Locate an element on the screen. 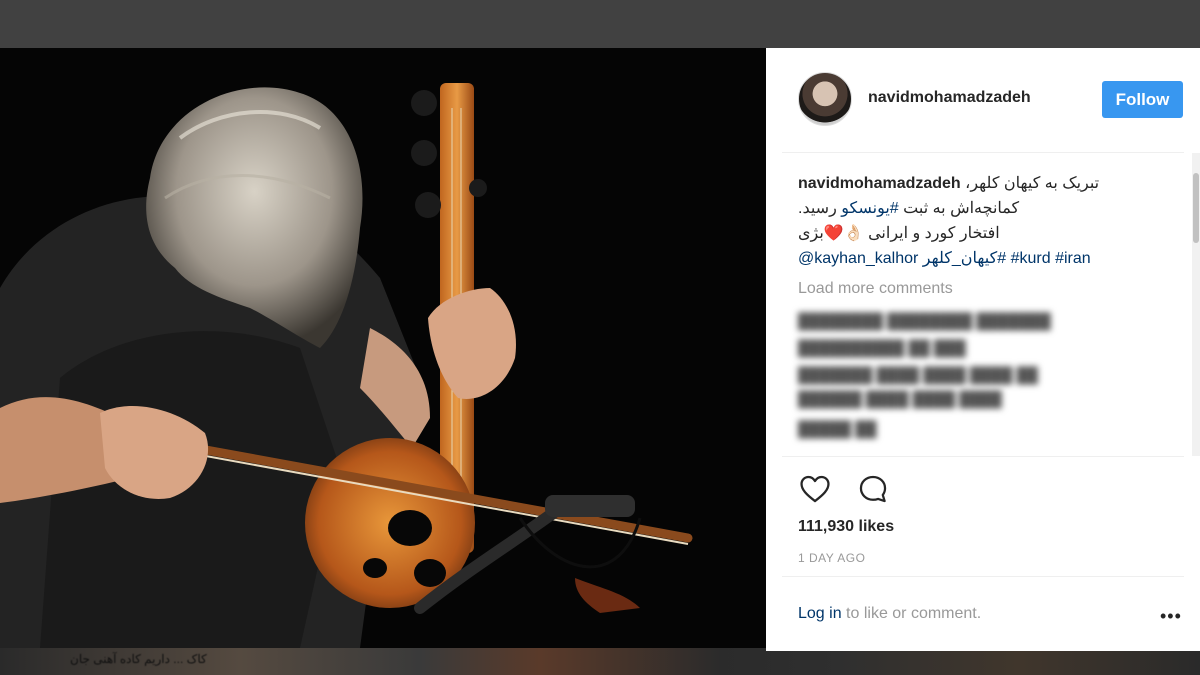  likes-count: 111,930 likes is located at coordinates (846, 527).